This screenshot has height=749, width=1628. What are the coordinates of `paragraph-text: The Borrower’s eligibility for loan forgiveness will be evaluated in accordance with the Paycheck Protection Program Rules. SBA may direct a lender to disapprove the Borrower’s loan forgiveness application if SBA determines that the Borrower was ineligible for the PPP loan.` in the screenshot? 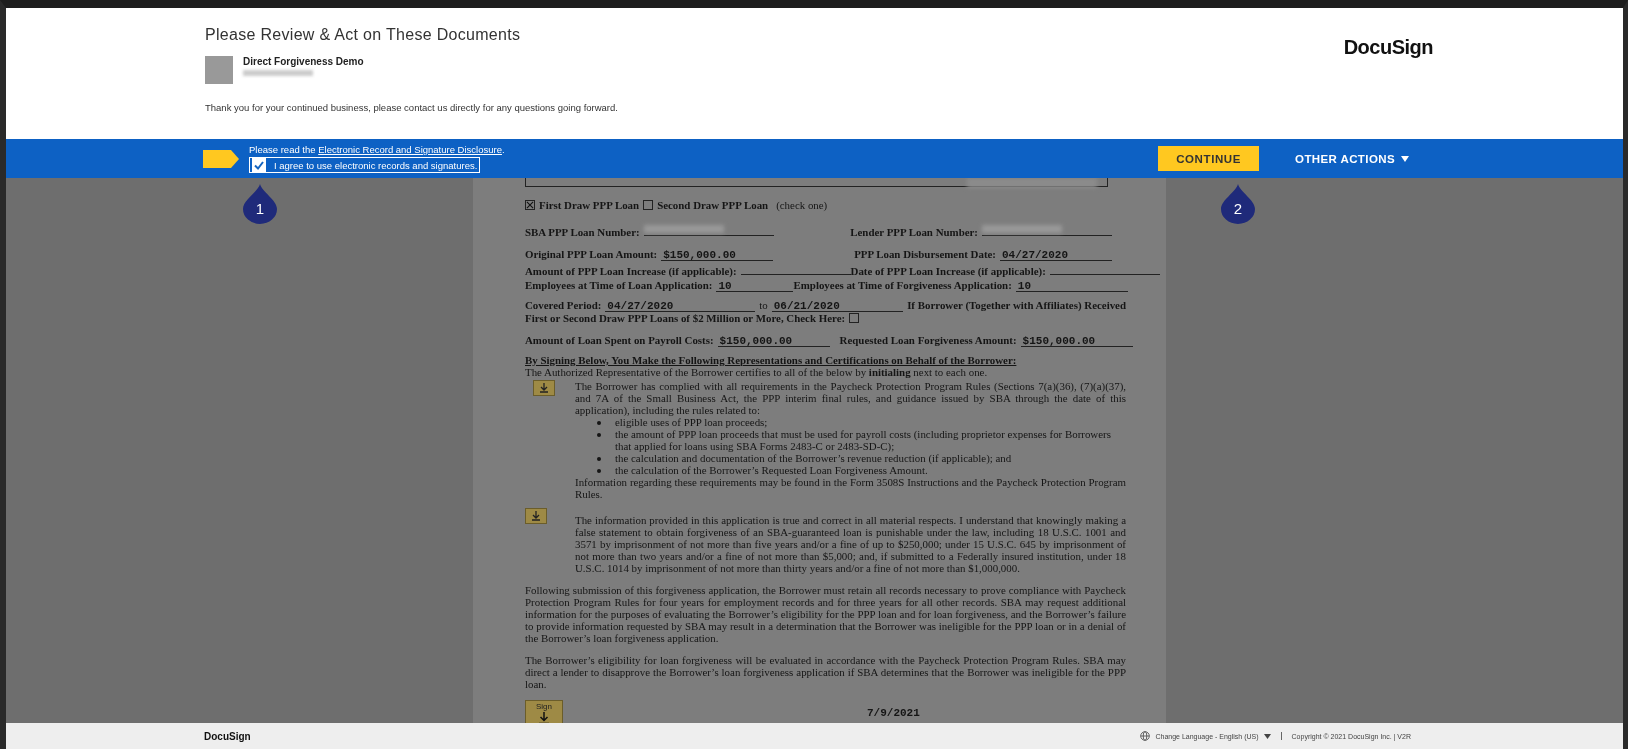 It's located at (825, 672).